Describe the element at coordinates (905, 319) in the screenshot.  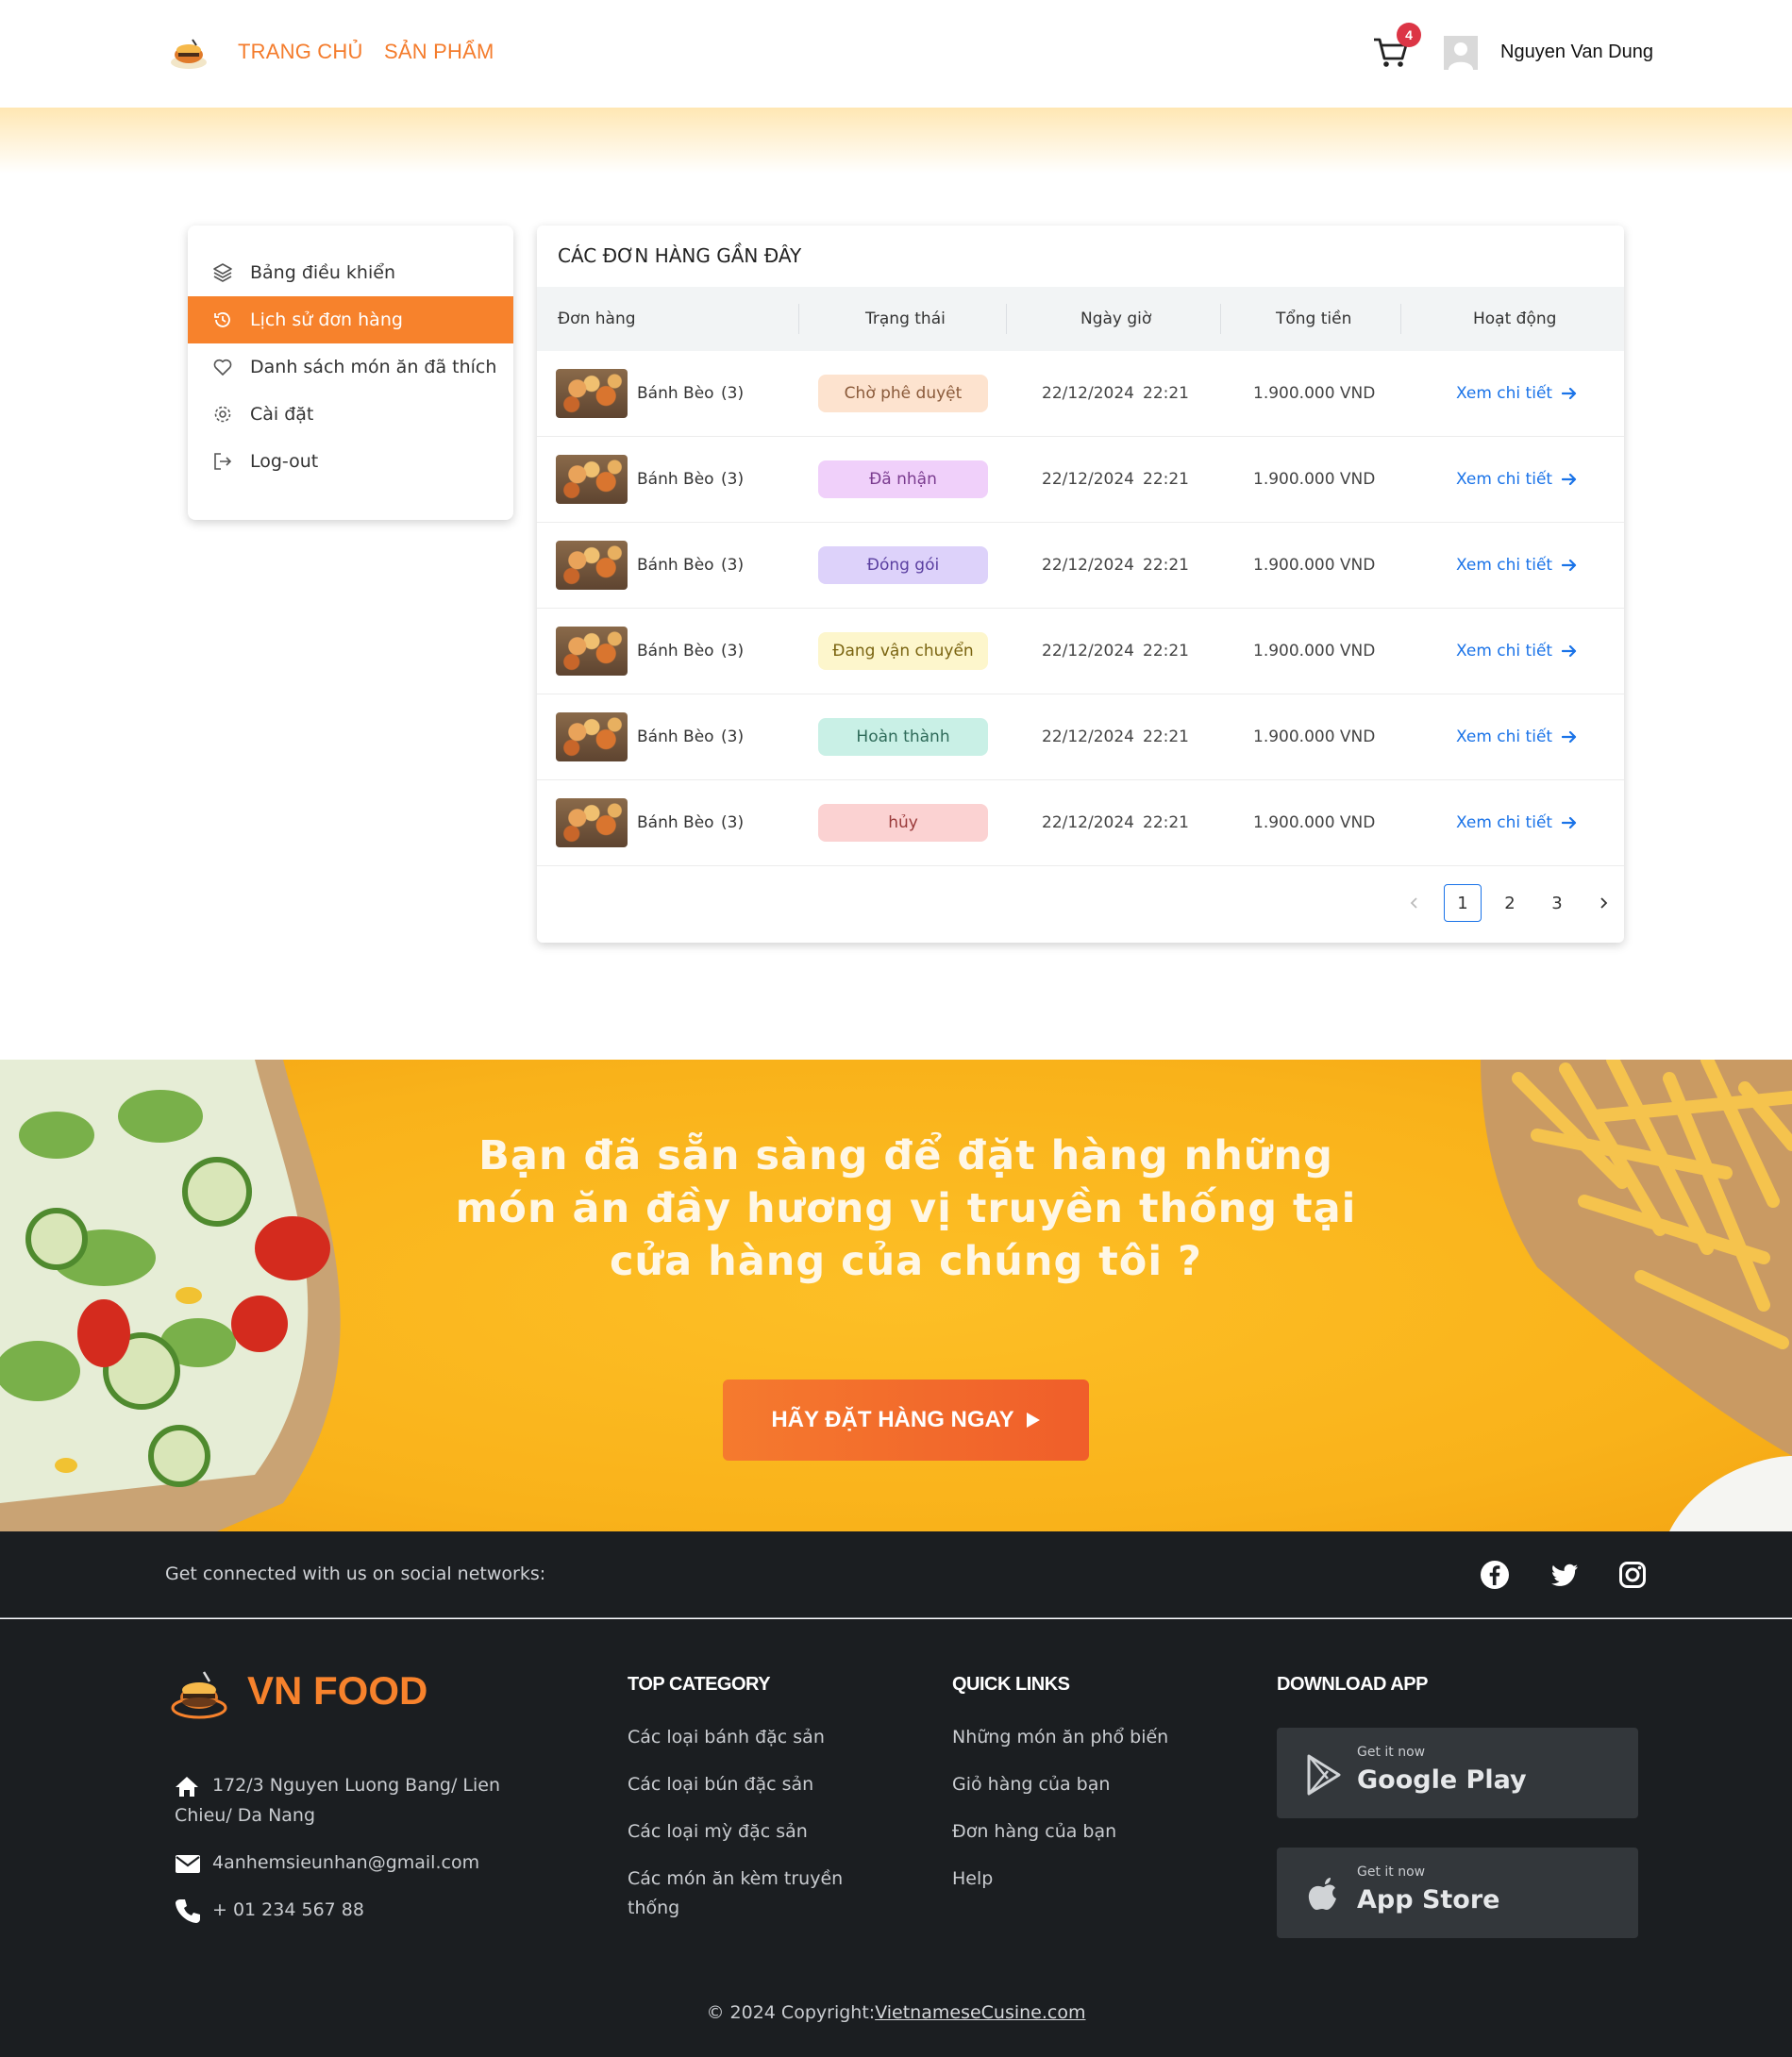
I see `column-header-status: Trạng thái` at that location.